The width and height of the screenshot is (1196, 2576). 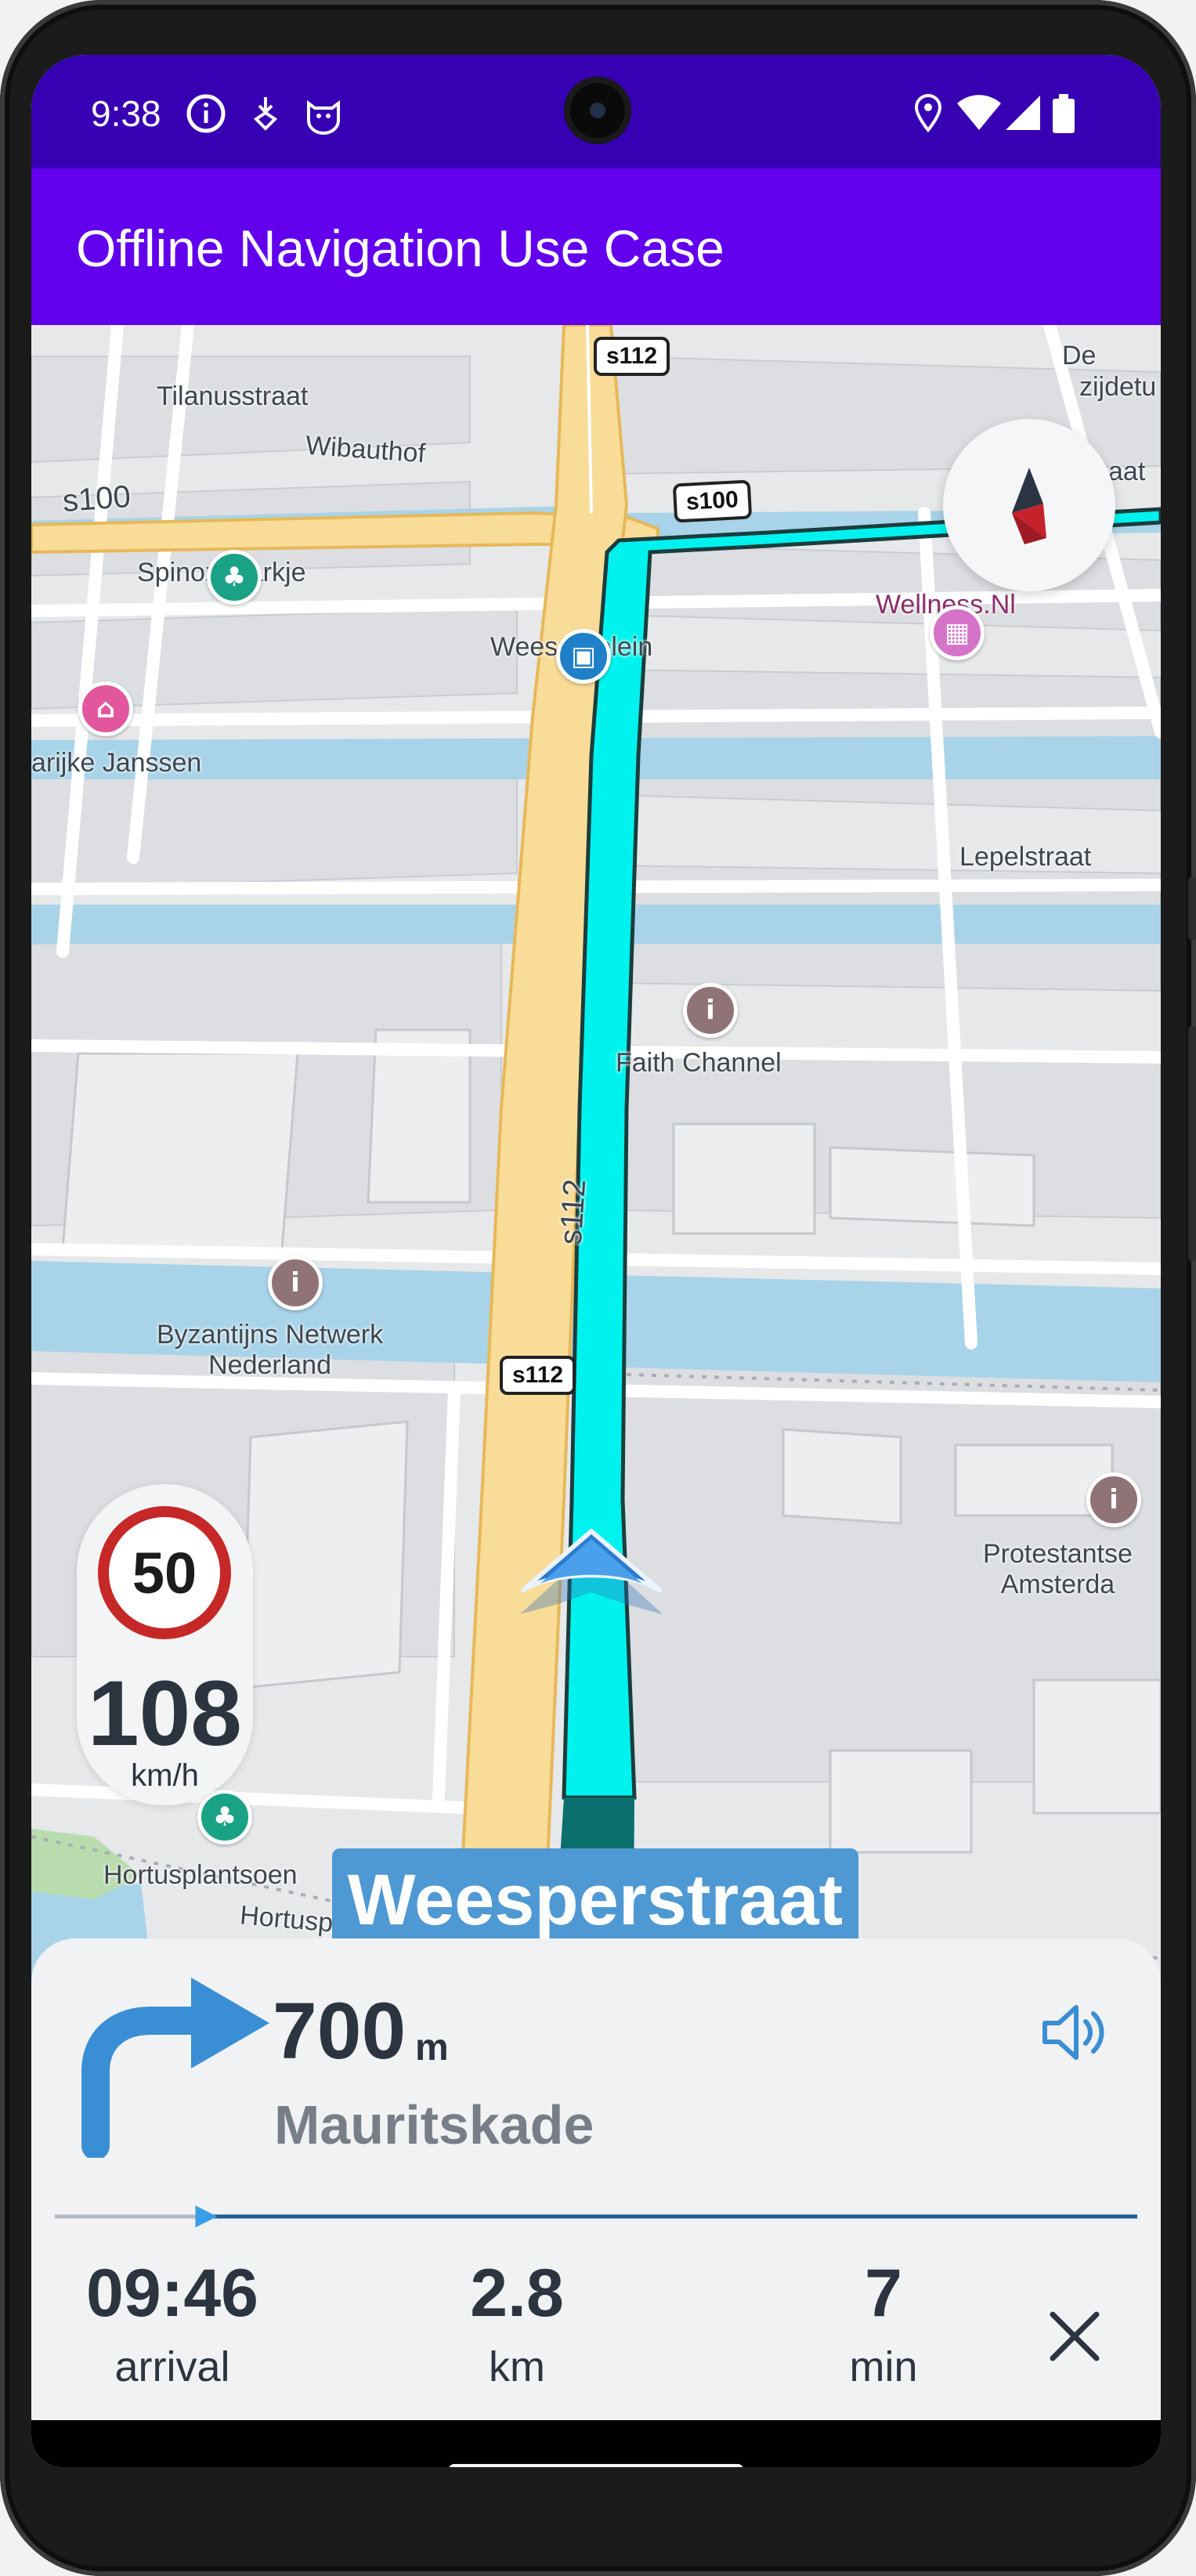 What do you see at coordinates (265, 114) in the screenshot?
I see `download-icon` at bounding box center [265, 114].